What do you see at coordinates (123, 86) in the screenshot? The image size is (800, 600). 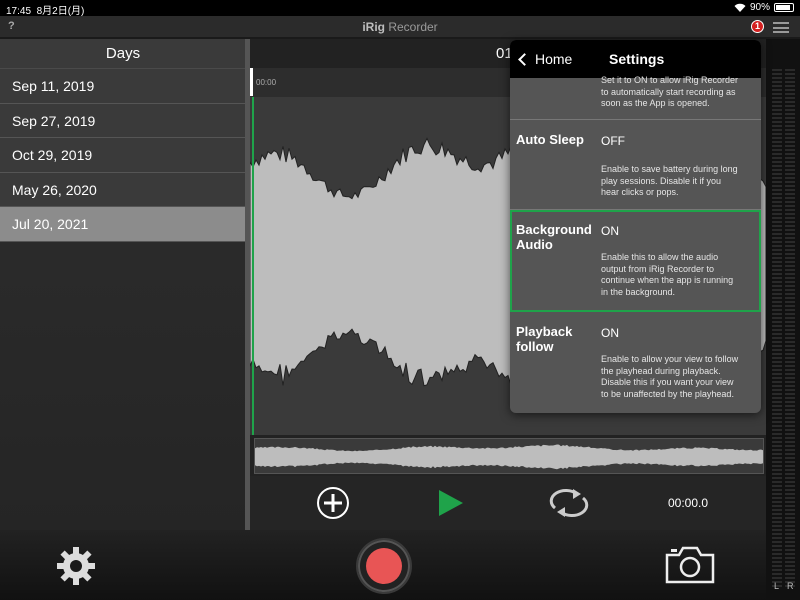 I see `day-item: Sep 11, 2019` at bounding box center [123, 86].